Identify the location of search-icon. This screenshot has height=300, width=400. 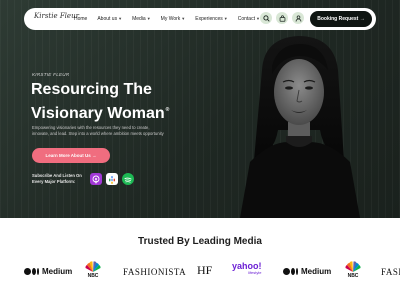
(266, 18).